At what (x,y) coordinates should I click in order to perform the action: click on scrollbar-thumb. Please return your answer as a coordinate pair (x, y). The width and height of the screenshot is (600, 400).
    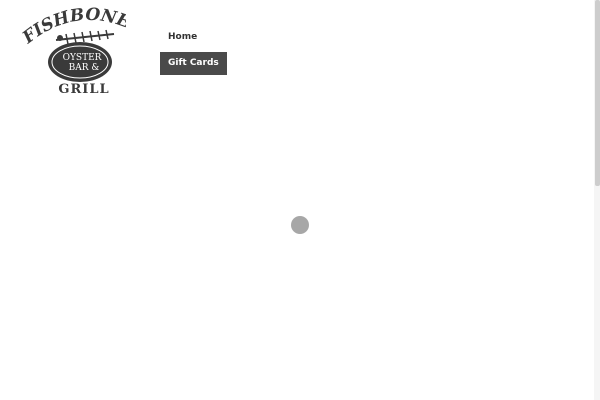
    Looking at the image, I should click on (597, 93).